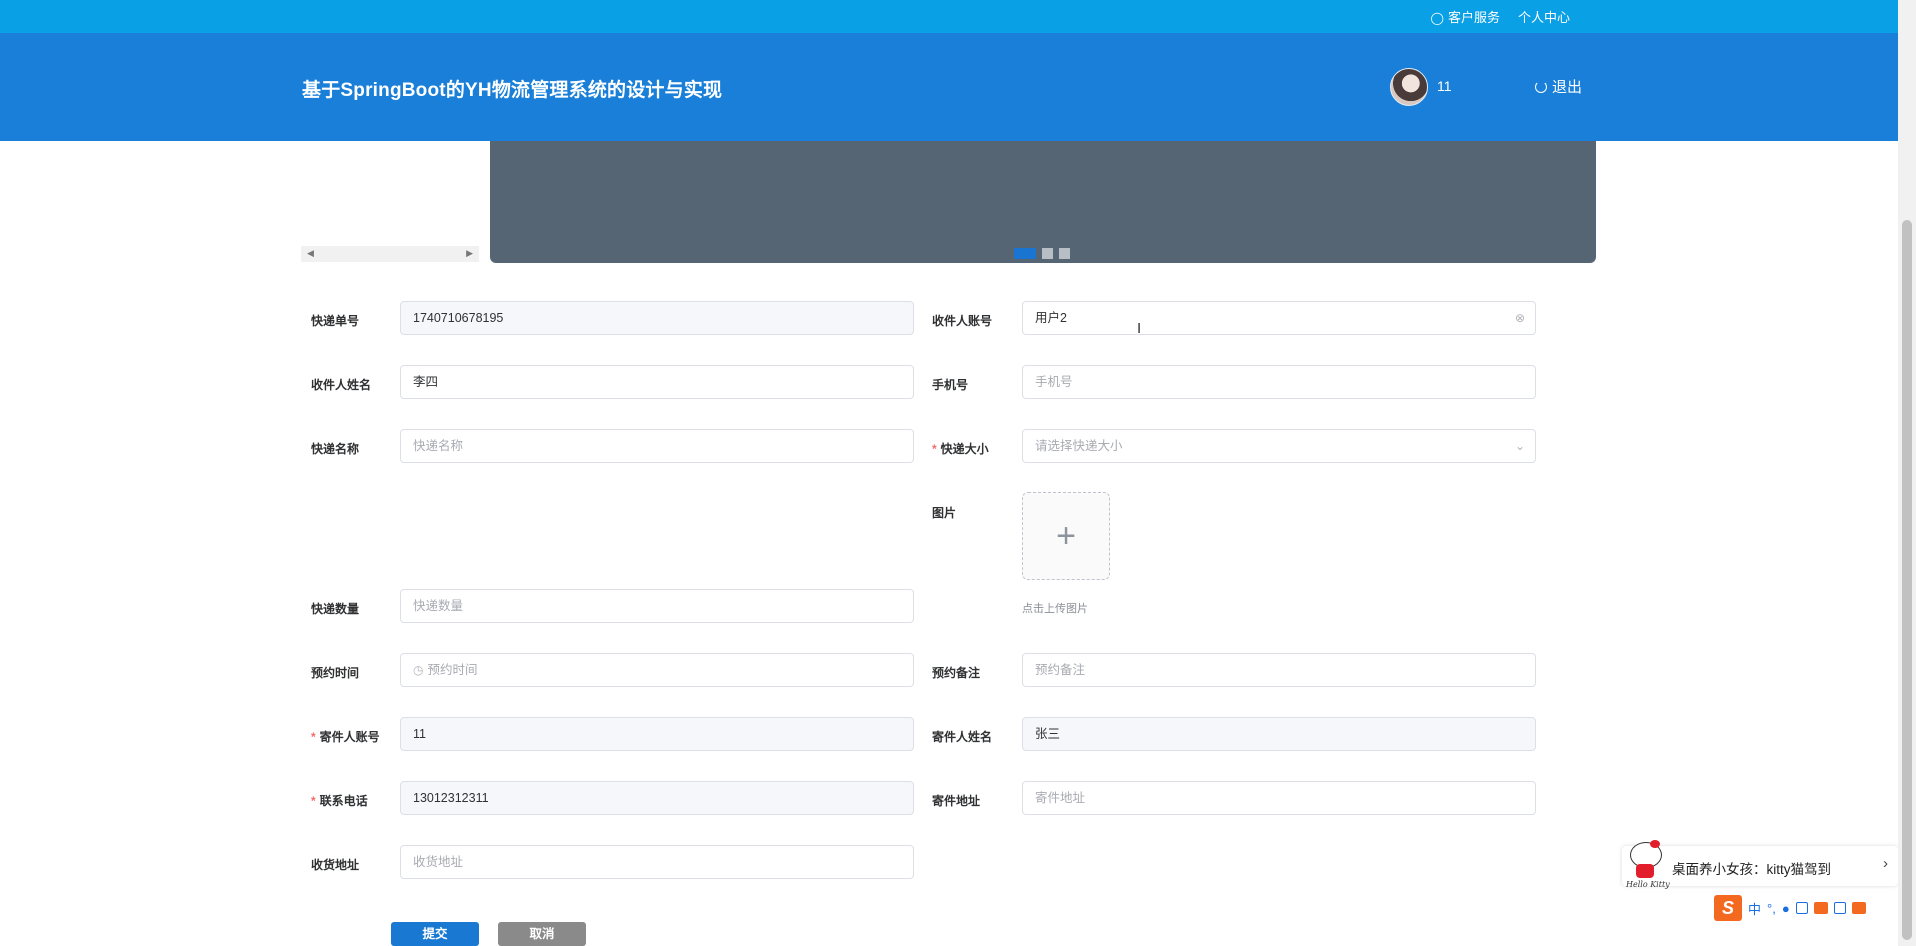 The width and height of the screenshot is (1916, 946). Describe the element at coordinates (1279, 446) in the screenshot. I see `express-size-select: 请选择快递大小 ⌄` at that location.